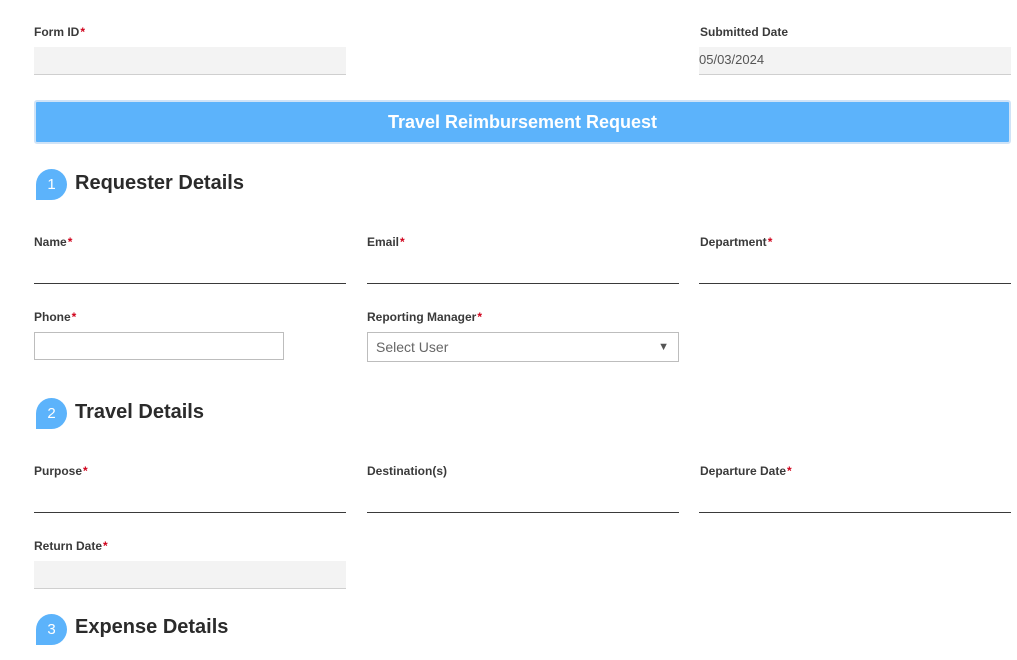  Describe the element at coordinates (855, 61) in the screenshot. I see `submitted-date-field: 05/03/2024` at that location.